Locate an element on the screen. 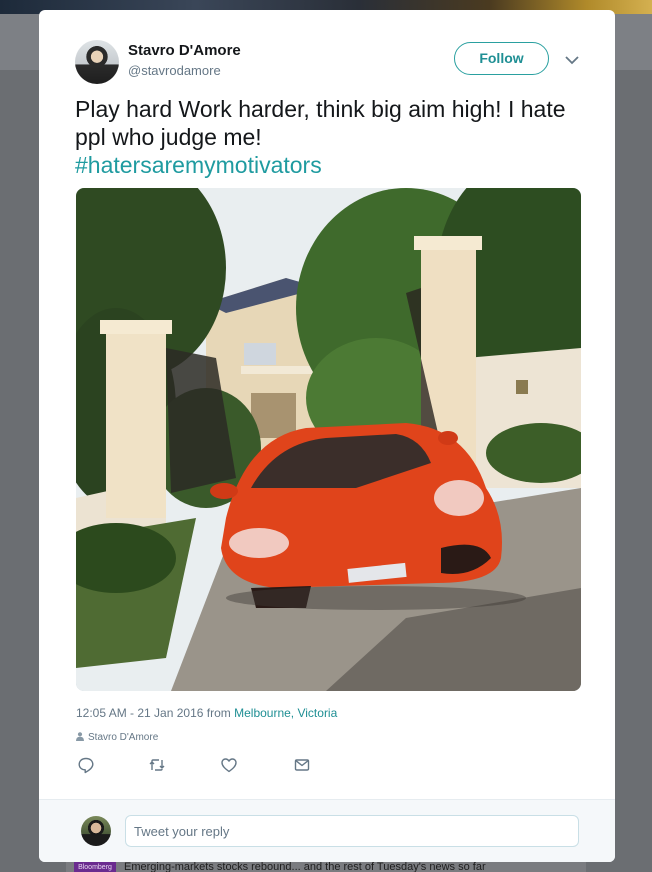  photo-credit-name: Stavro D'Amore is located at coordinates (123, 737).